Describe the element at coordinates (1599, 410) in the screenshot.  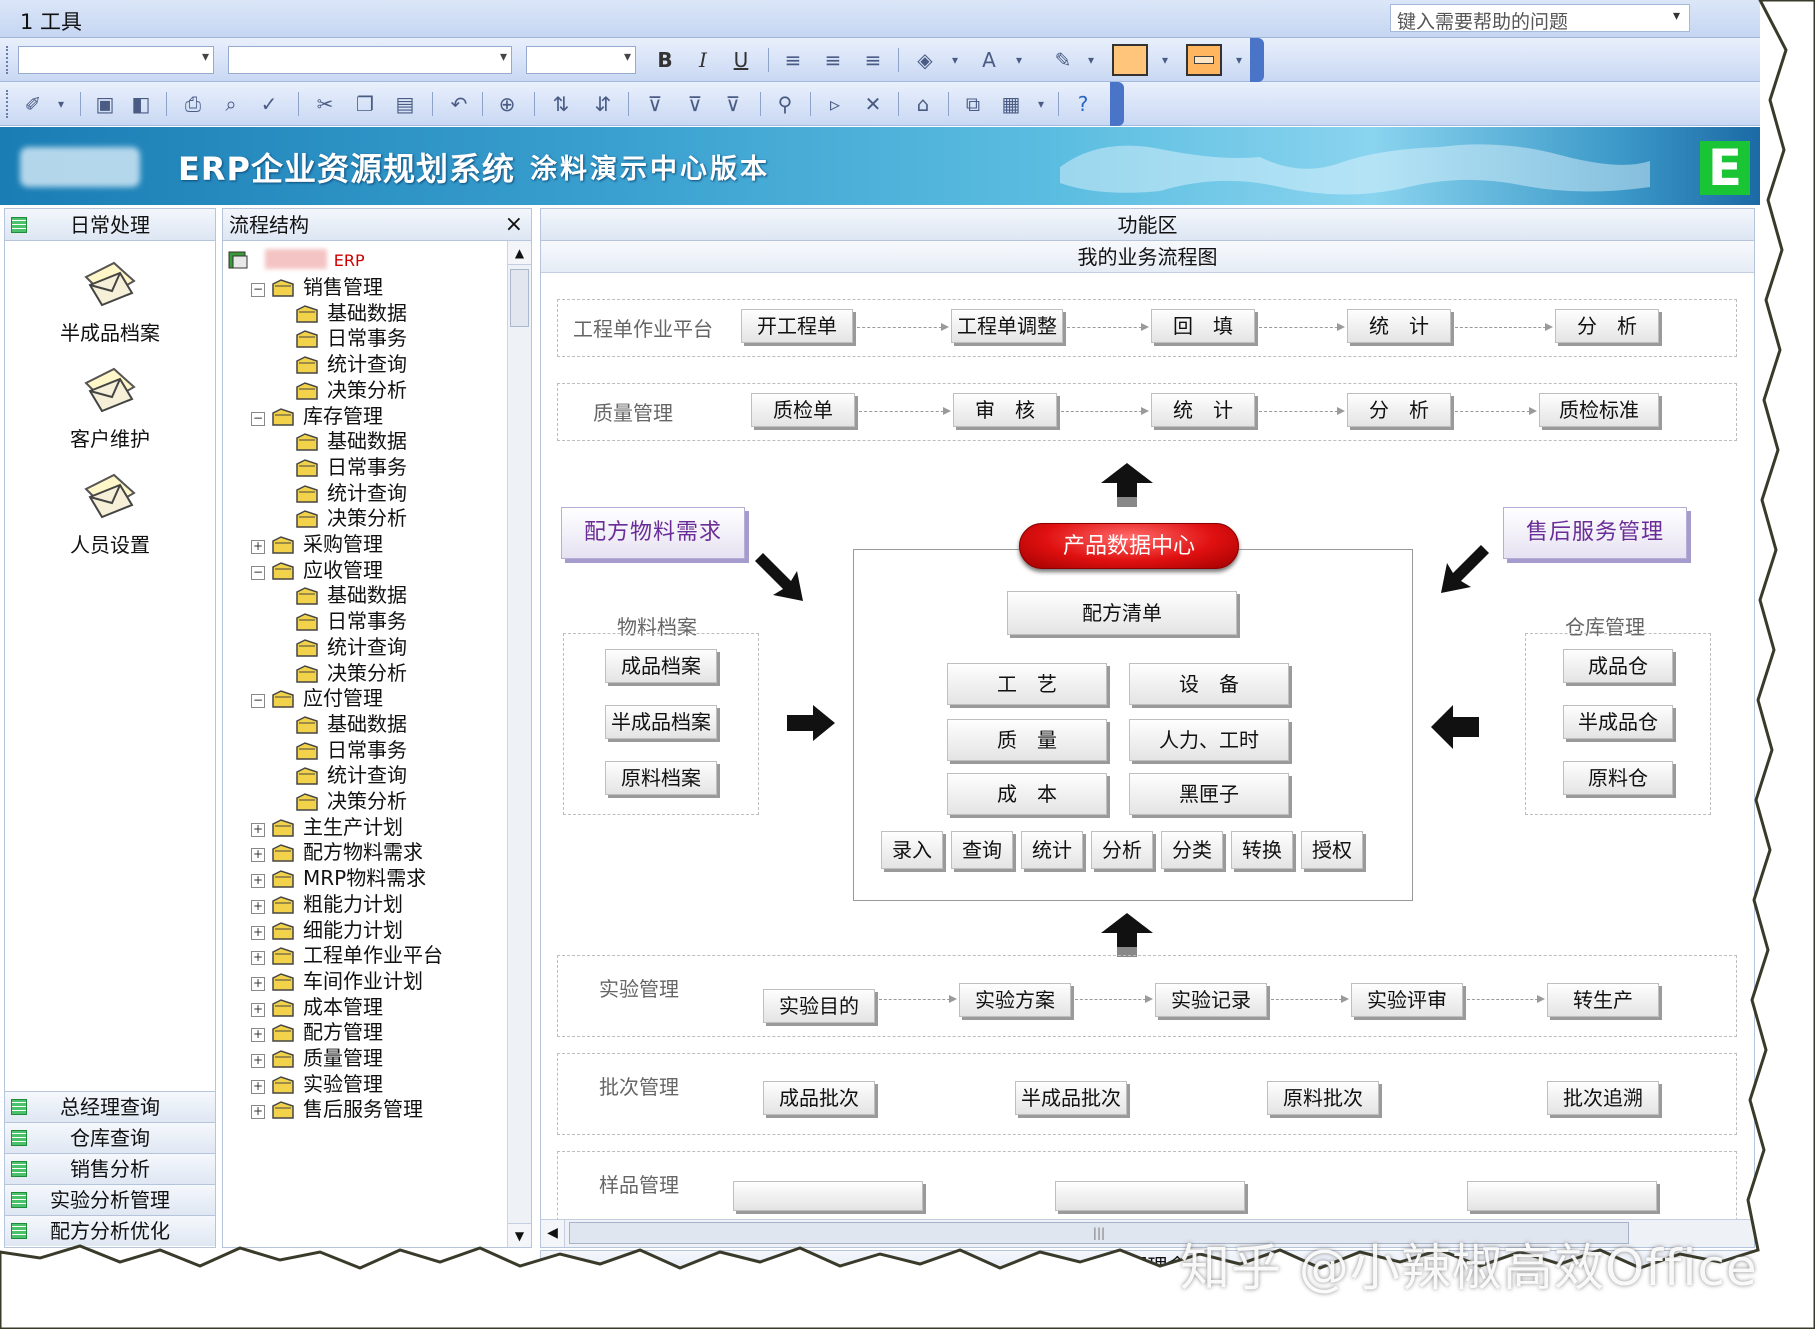
I see `flow-button: 质检标准` at that location.